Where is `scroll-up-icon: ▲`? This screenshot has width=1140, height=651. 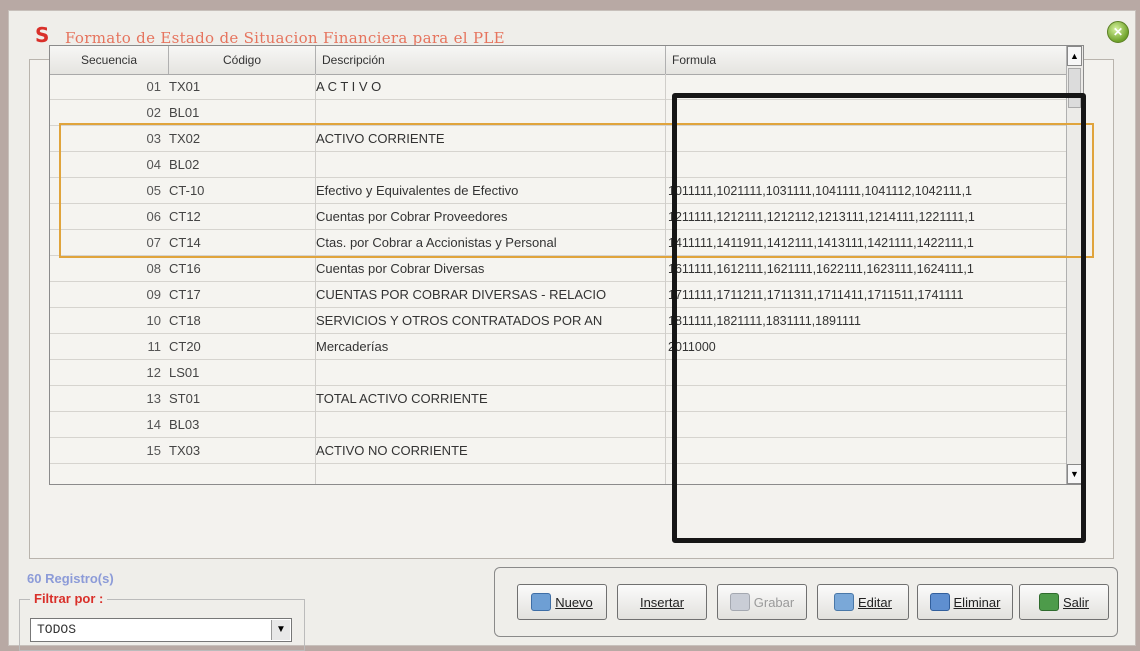 scroll-up-icon: ▲ is located at coordinates (1074, 56).